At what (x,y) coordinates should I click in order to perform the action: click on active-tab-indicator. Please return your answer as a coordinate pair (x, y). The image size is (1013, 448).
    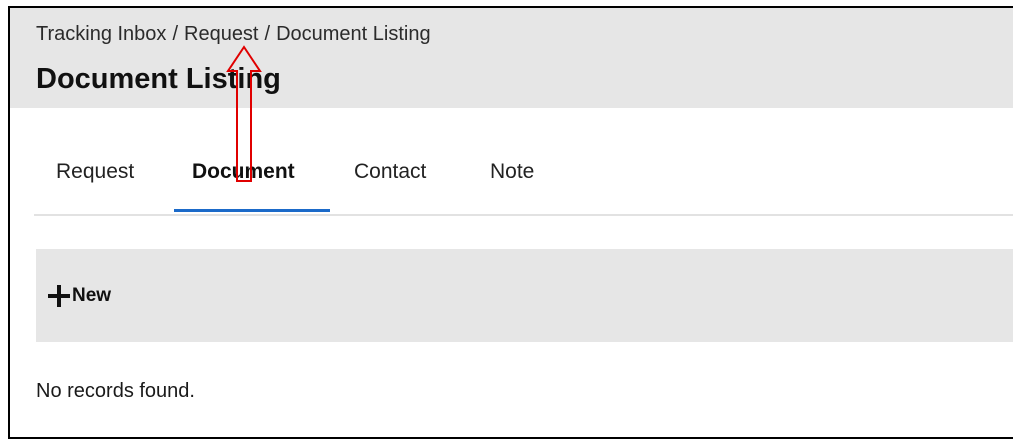
    Looking at the image, I should click on (252, 210).